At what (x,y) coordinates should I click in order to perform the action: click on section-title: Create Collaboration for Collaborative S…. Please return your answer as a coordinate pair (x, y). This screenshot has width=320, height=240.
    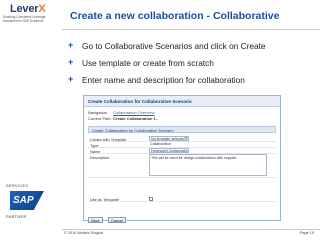
    Looking at the image, I should click on (182, 129).